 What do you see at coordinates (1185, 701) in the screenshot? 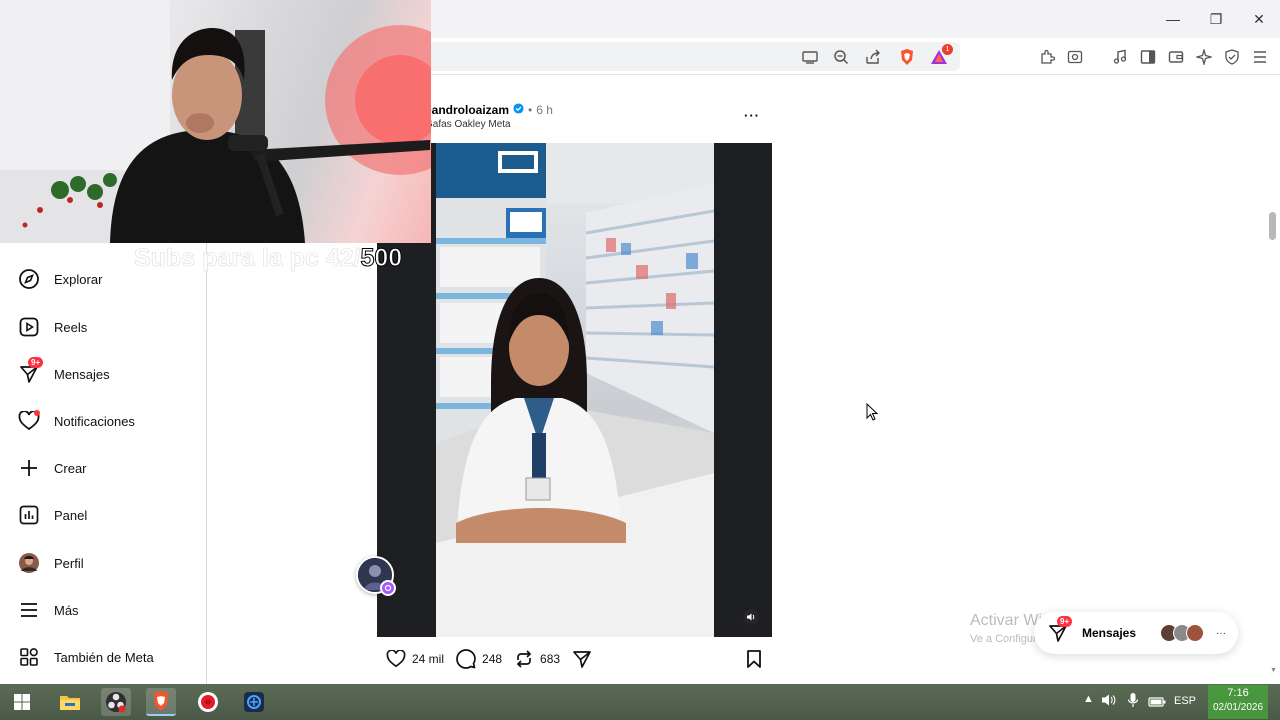
I see `language-indicator: ESP` at bounding box center [1185, 701].